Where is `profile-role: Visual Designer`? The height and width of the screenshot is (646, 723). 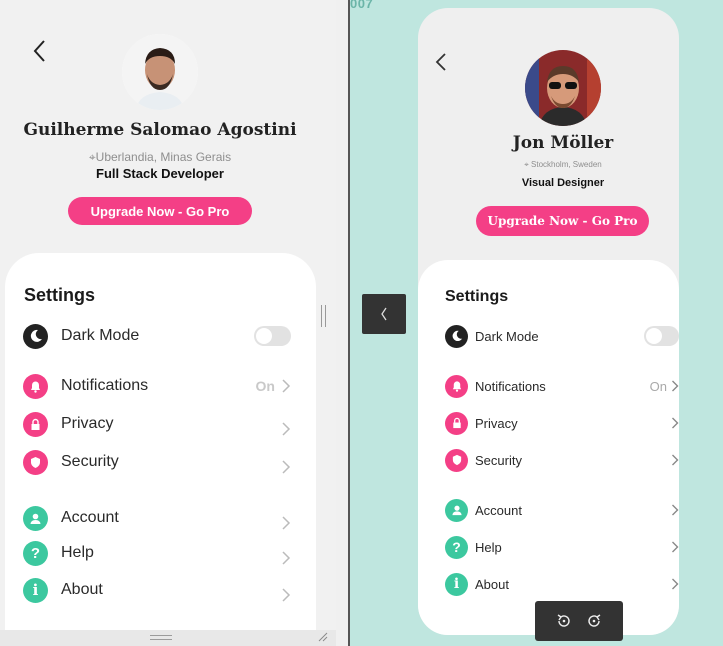
profile-role: Visual Designer is located at coordinates (563, 183).